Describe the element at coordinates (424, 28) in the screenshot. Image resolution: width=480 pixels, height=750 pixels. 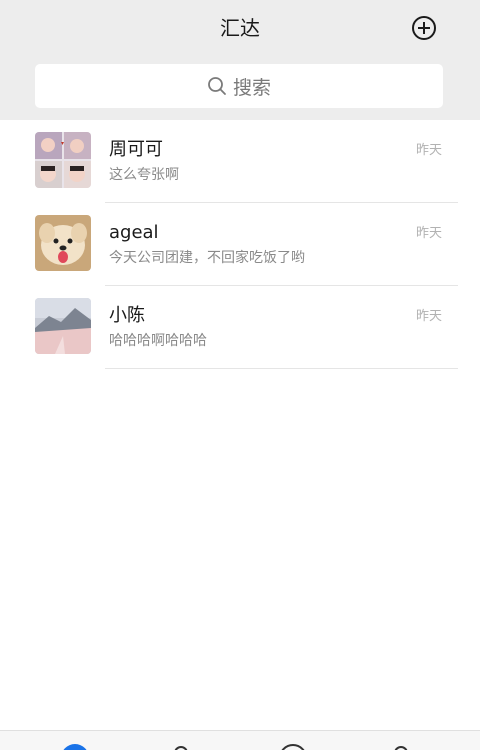
I see `plus-circle-icon` at that location.